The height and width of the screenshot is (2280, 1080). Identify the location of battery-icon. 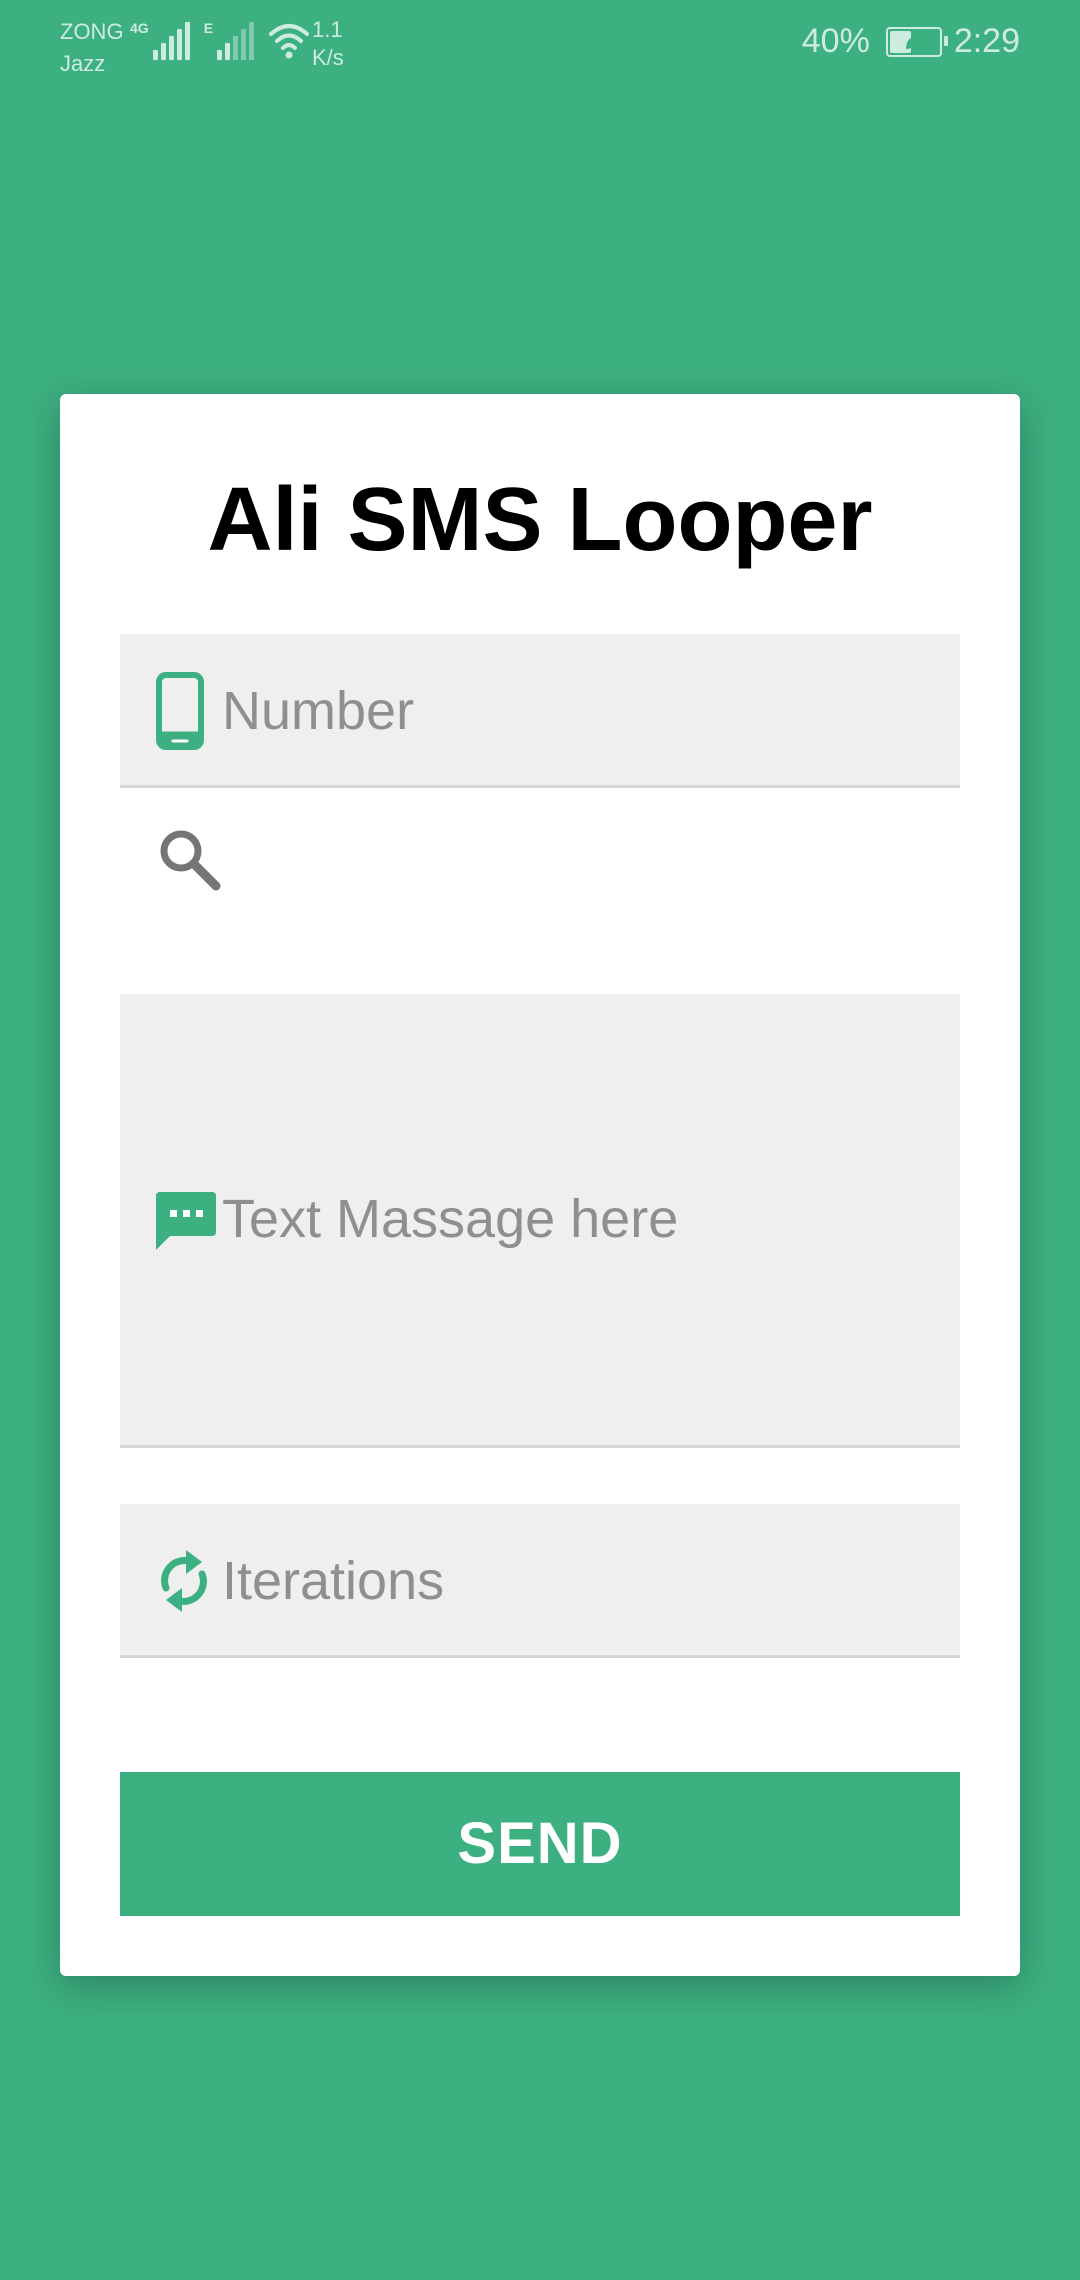
(916, 41).